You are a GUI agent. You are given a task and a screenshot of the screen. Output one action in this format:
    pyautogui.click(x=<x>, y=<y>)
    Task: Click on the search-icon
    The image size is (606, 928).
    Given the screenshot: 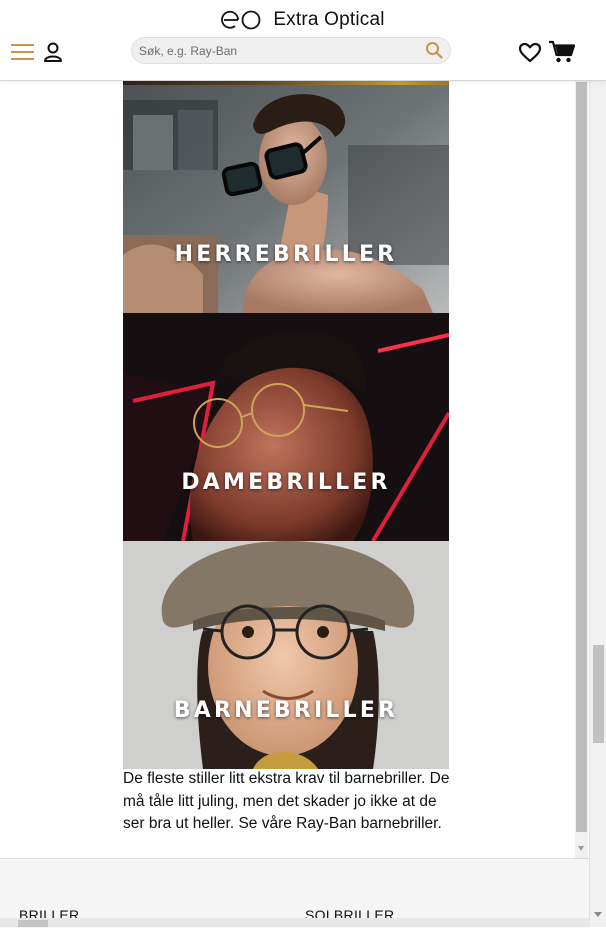 What is the action you would take?
    pyautogui.click(x=434, y=50)
    